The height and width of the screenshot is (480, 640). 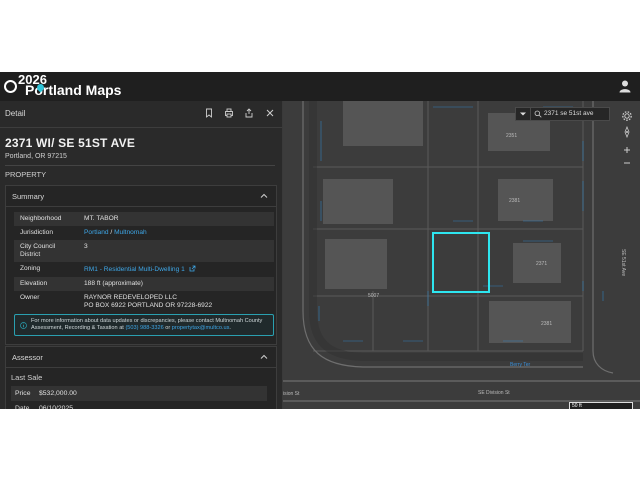 What do you see at coordinates (141, 196) in the screenshot?
I see `summary-header: Summary` at bounding box center [141, 196].